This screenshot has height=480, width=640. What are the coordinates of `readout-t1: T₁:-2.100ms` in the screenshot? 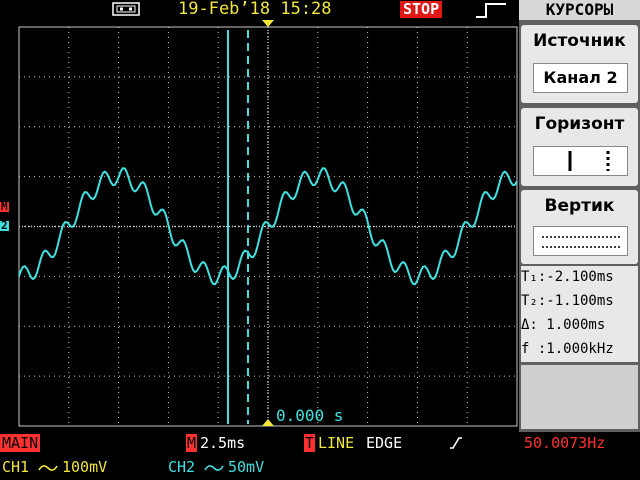 It's located at (567, 277).